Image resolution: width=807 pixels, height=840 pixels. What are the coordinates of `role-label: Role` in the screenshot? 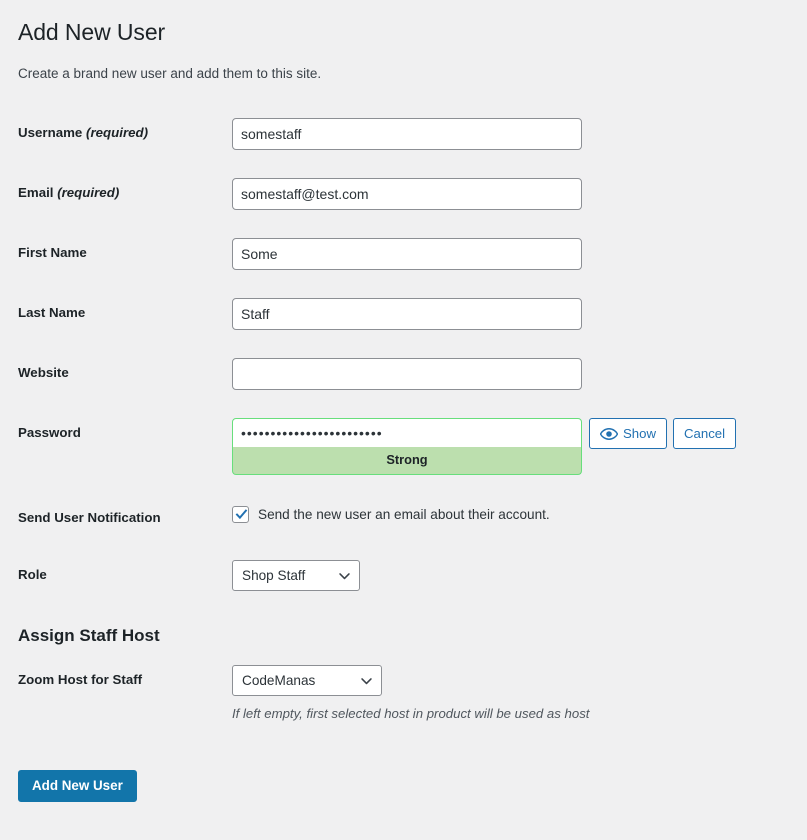 It's located at (32, 575).